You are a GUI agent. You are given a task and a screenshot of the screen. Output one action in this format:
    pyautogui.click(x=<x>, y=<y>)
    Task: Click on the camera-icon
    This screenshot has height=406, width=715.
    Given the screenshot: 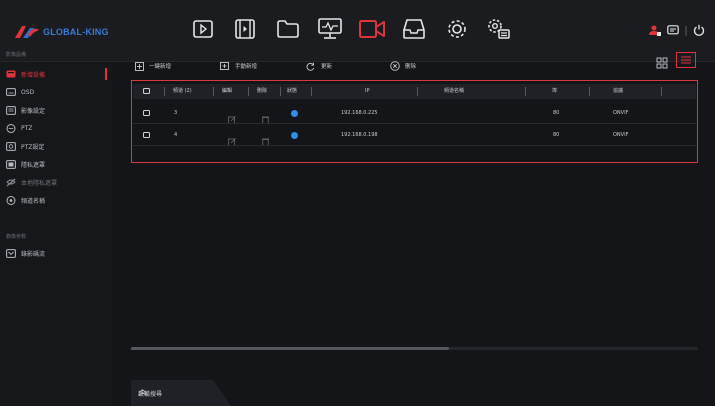 What is the action you would take?
    pyautogui.click(x=372, y=29)
    